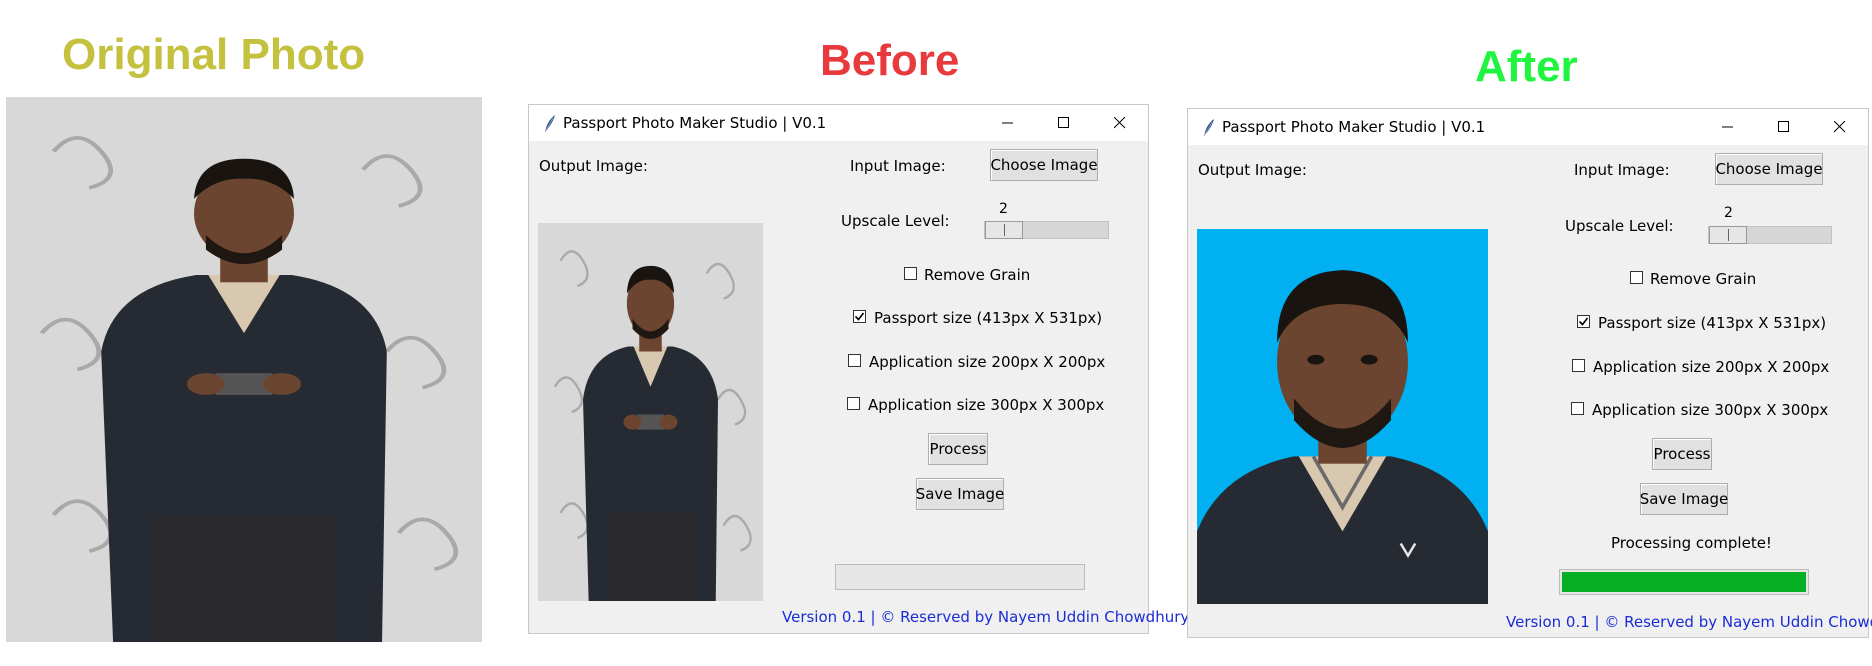 This screenshot has width=1872, height=666. I want to click on progress-fill, so click(1684, 582).